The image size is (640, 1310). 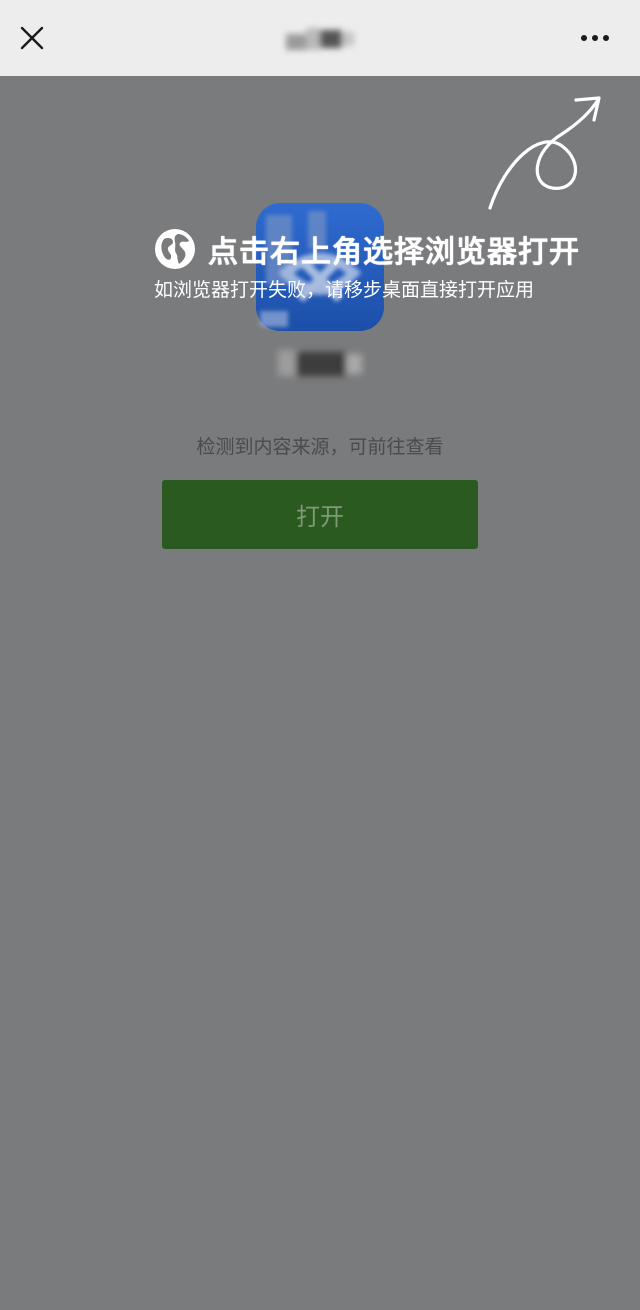 I want to click on more-options-button, so click(x=596, y=38).